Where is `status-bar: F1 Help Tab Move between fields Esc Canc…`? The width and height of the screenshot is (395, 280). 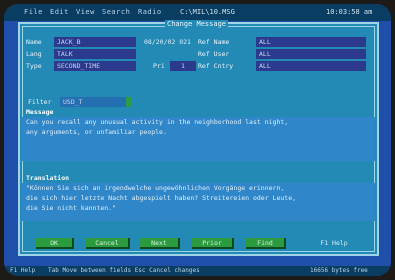 status-bar: F1 Help Tab Move between fields Esc Canc… is located at coordinates (197, 271).